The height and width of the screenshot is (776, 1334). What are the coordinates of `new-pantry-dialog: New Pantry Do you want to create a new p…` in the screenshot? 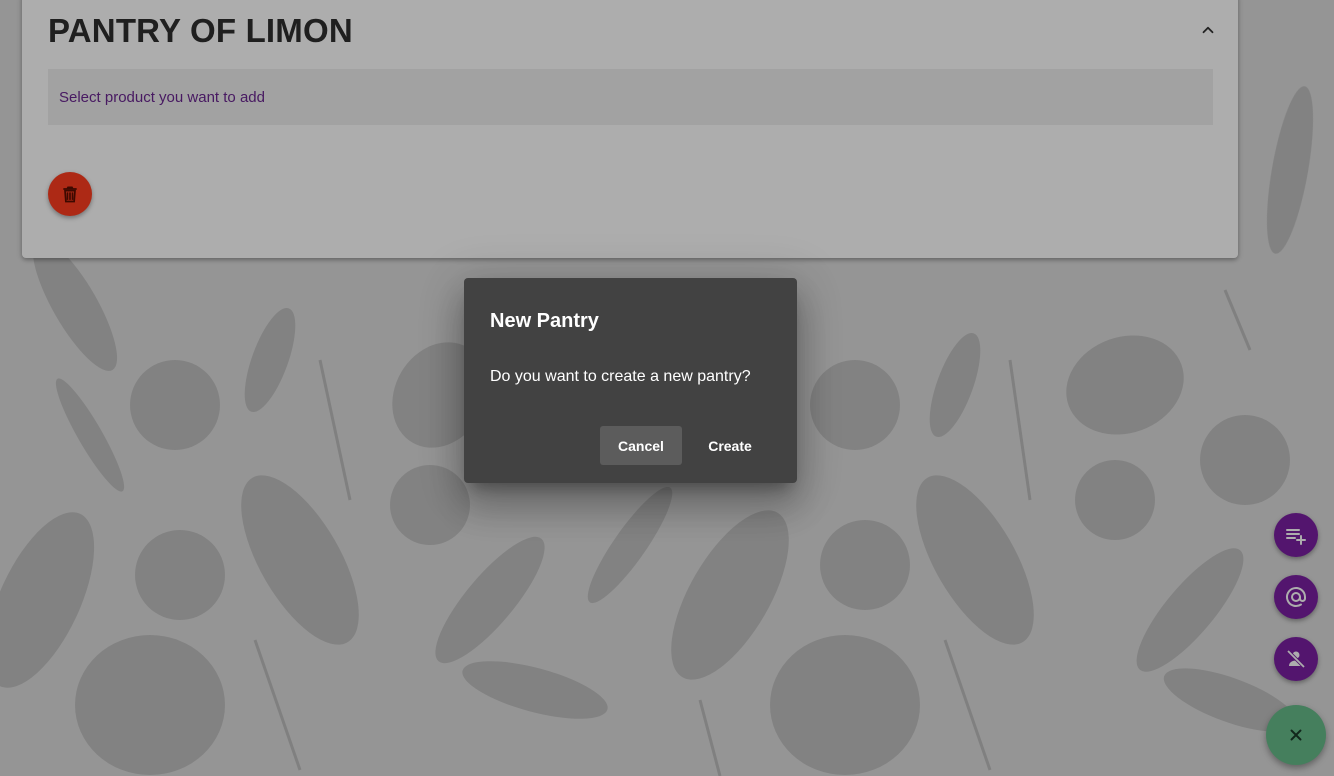 It's located at (630, 380).